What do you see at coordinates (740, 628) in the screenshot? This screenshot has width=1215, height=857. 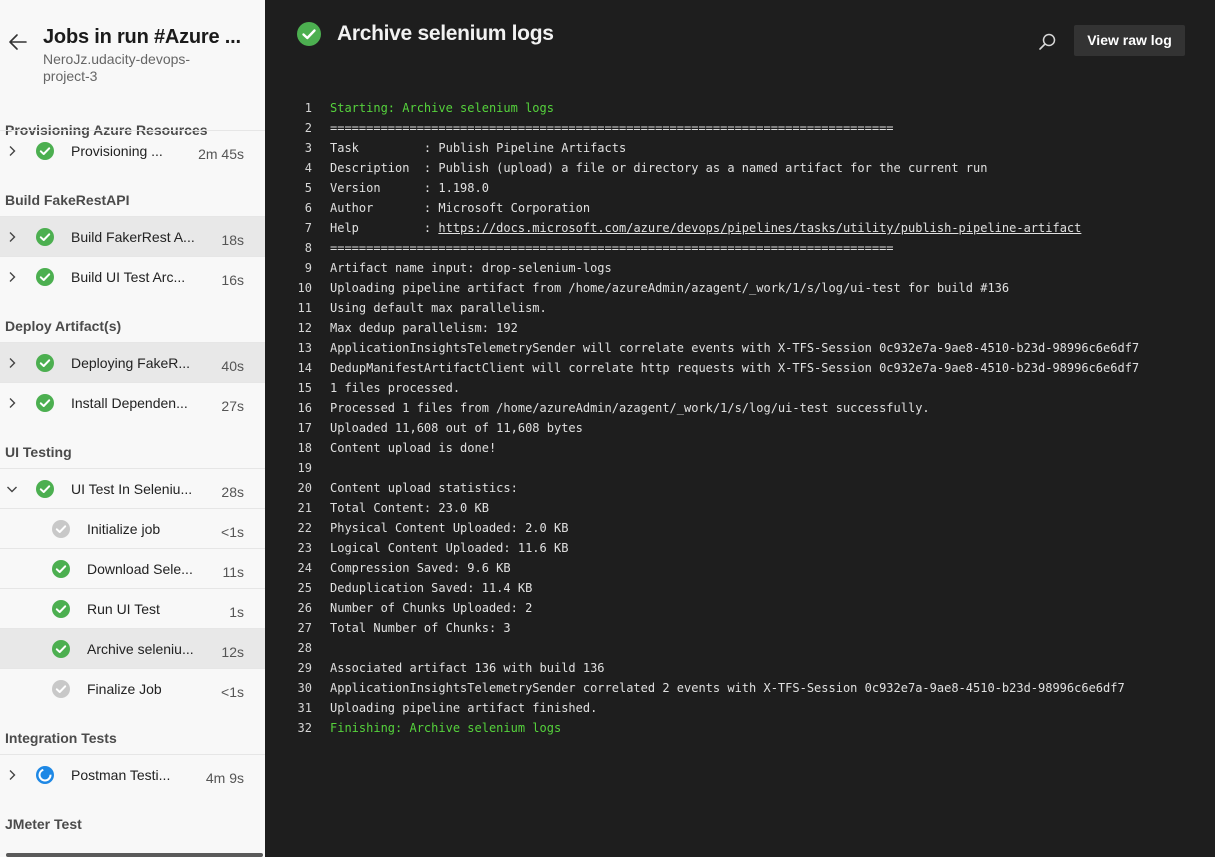 I see `log-line: 27 Total Number of Chunks: 3` at bounding box center [740, 628].